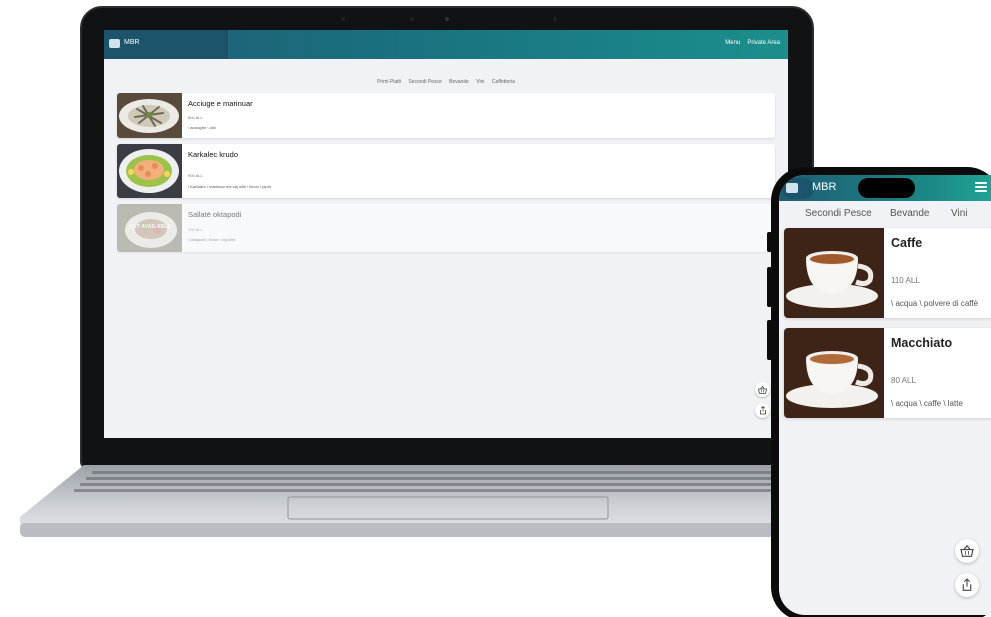 This screenshot has height=617, width=991. I want to click on item-price: 110 ALL, so click(905, 280).